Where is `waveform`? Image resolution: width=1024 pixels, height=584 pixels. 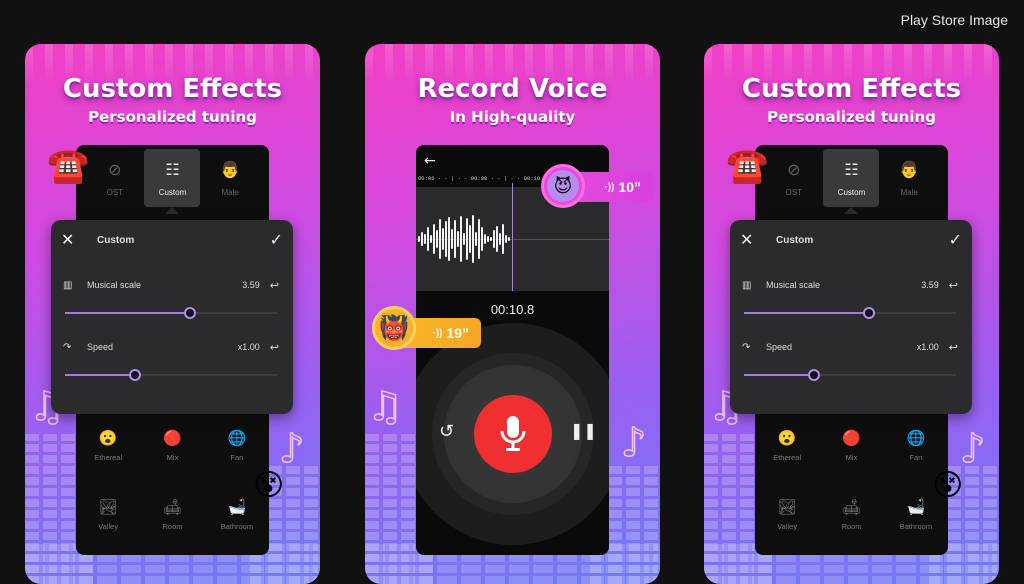
waveform is located at coordinates (512, 237).